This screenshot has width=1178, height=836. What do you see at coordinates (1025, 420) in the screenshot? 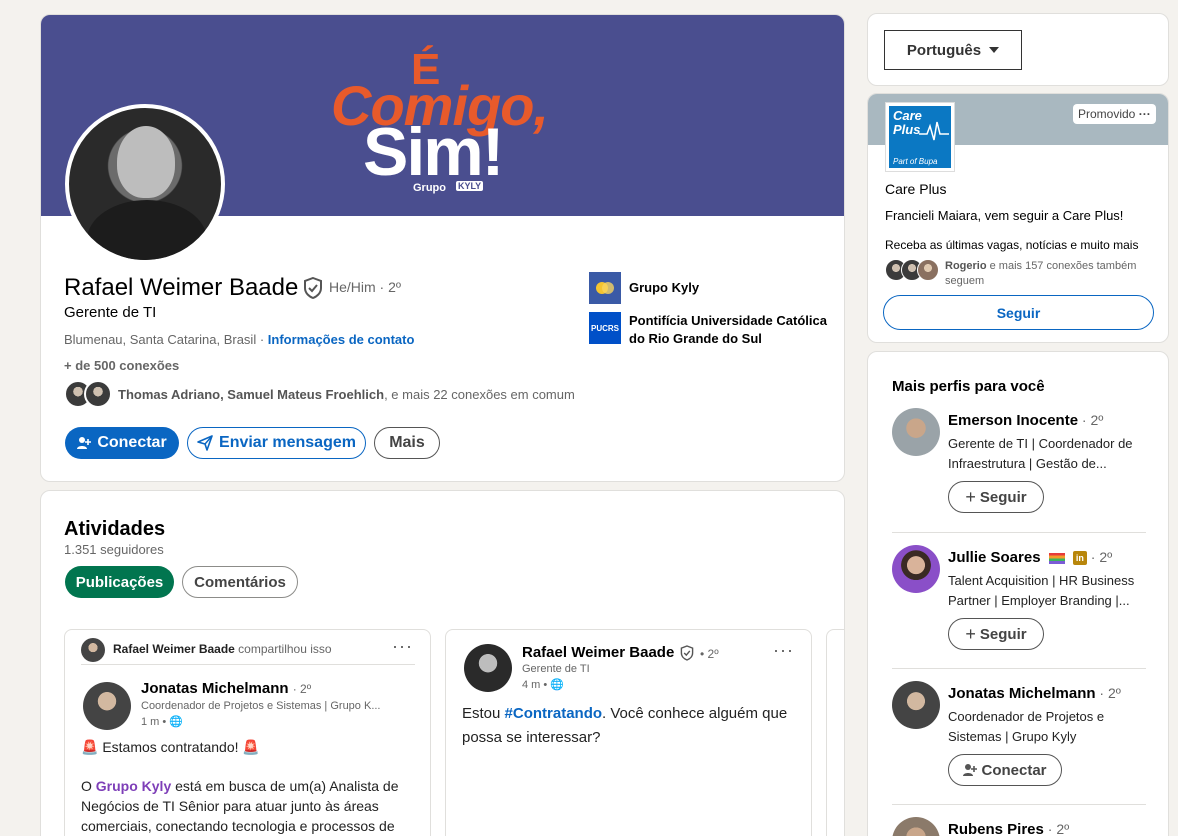
I see `person-name-line: Emerson Inocente · 2º` at bounding box center [1025, 420].